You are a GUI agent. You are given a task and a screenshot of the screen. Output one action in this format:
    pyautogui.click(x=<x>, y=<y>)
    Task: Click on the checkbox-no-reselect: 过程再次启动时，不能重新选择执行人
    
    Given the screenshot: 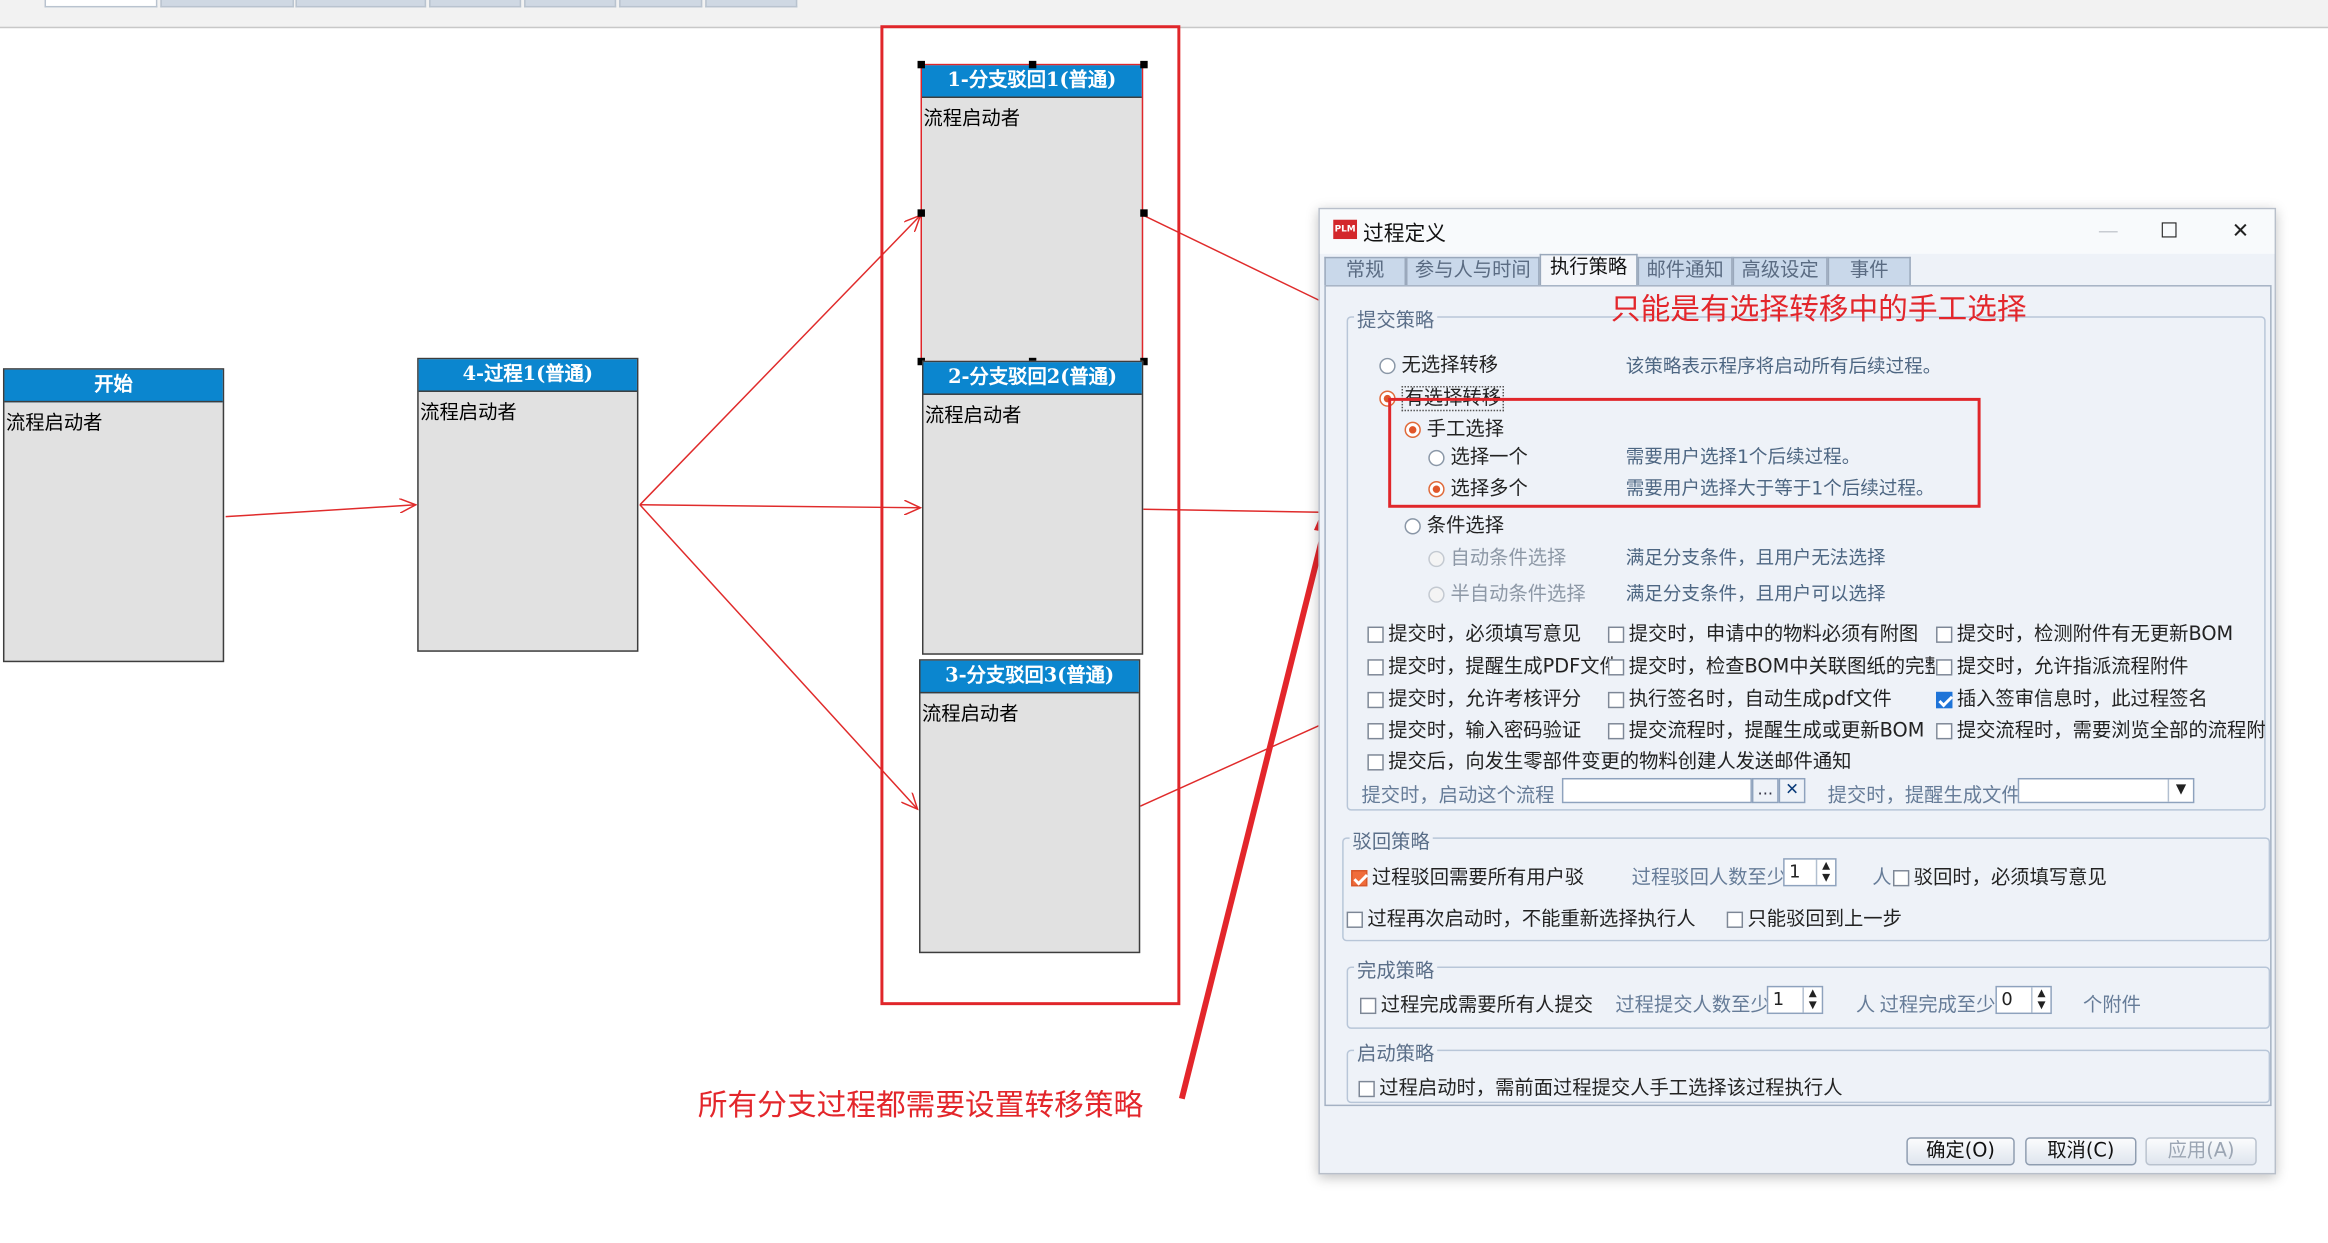 What is the action you would take?
    pyautogui.click(x=1521, y=917)
    